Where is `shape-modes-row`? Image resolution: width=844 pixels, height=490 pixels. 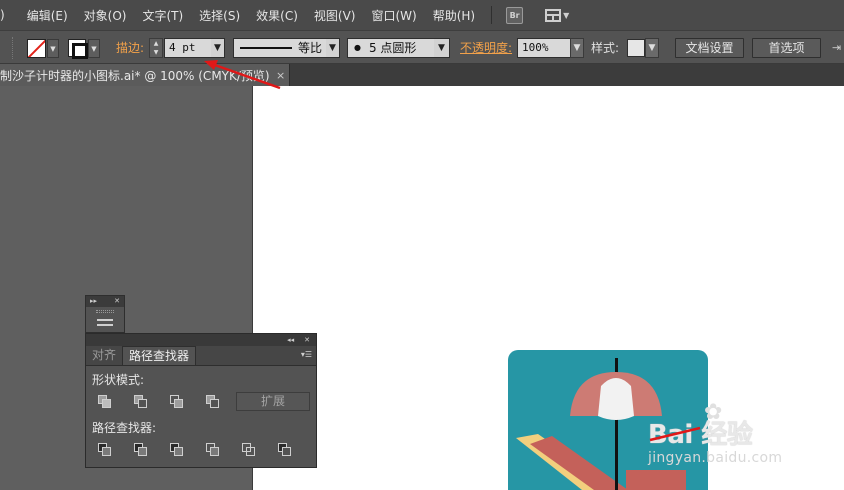 shape-modes-row is located at coordinates (159, 402).